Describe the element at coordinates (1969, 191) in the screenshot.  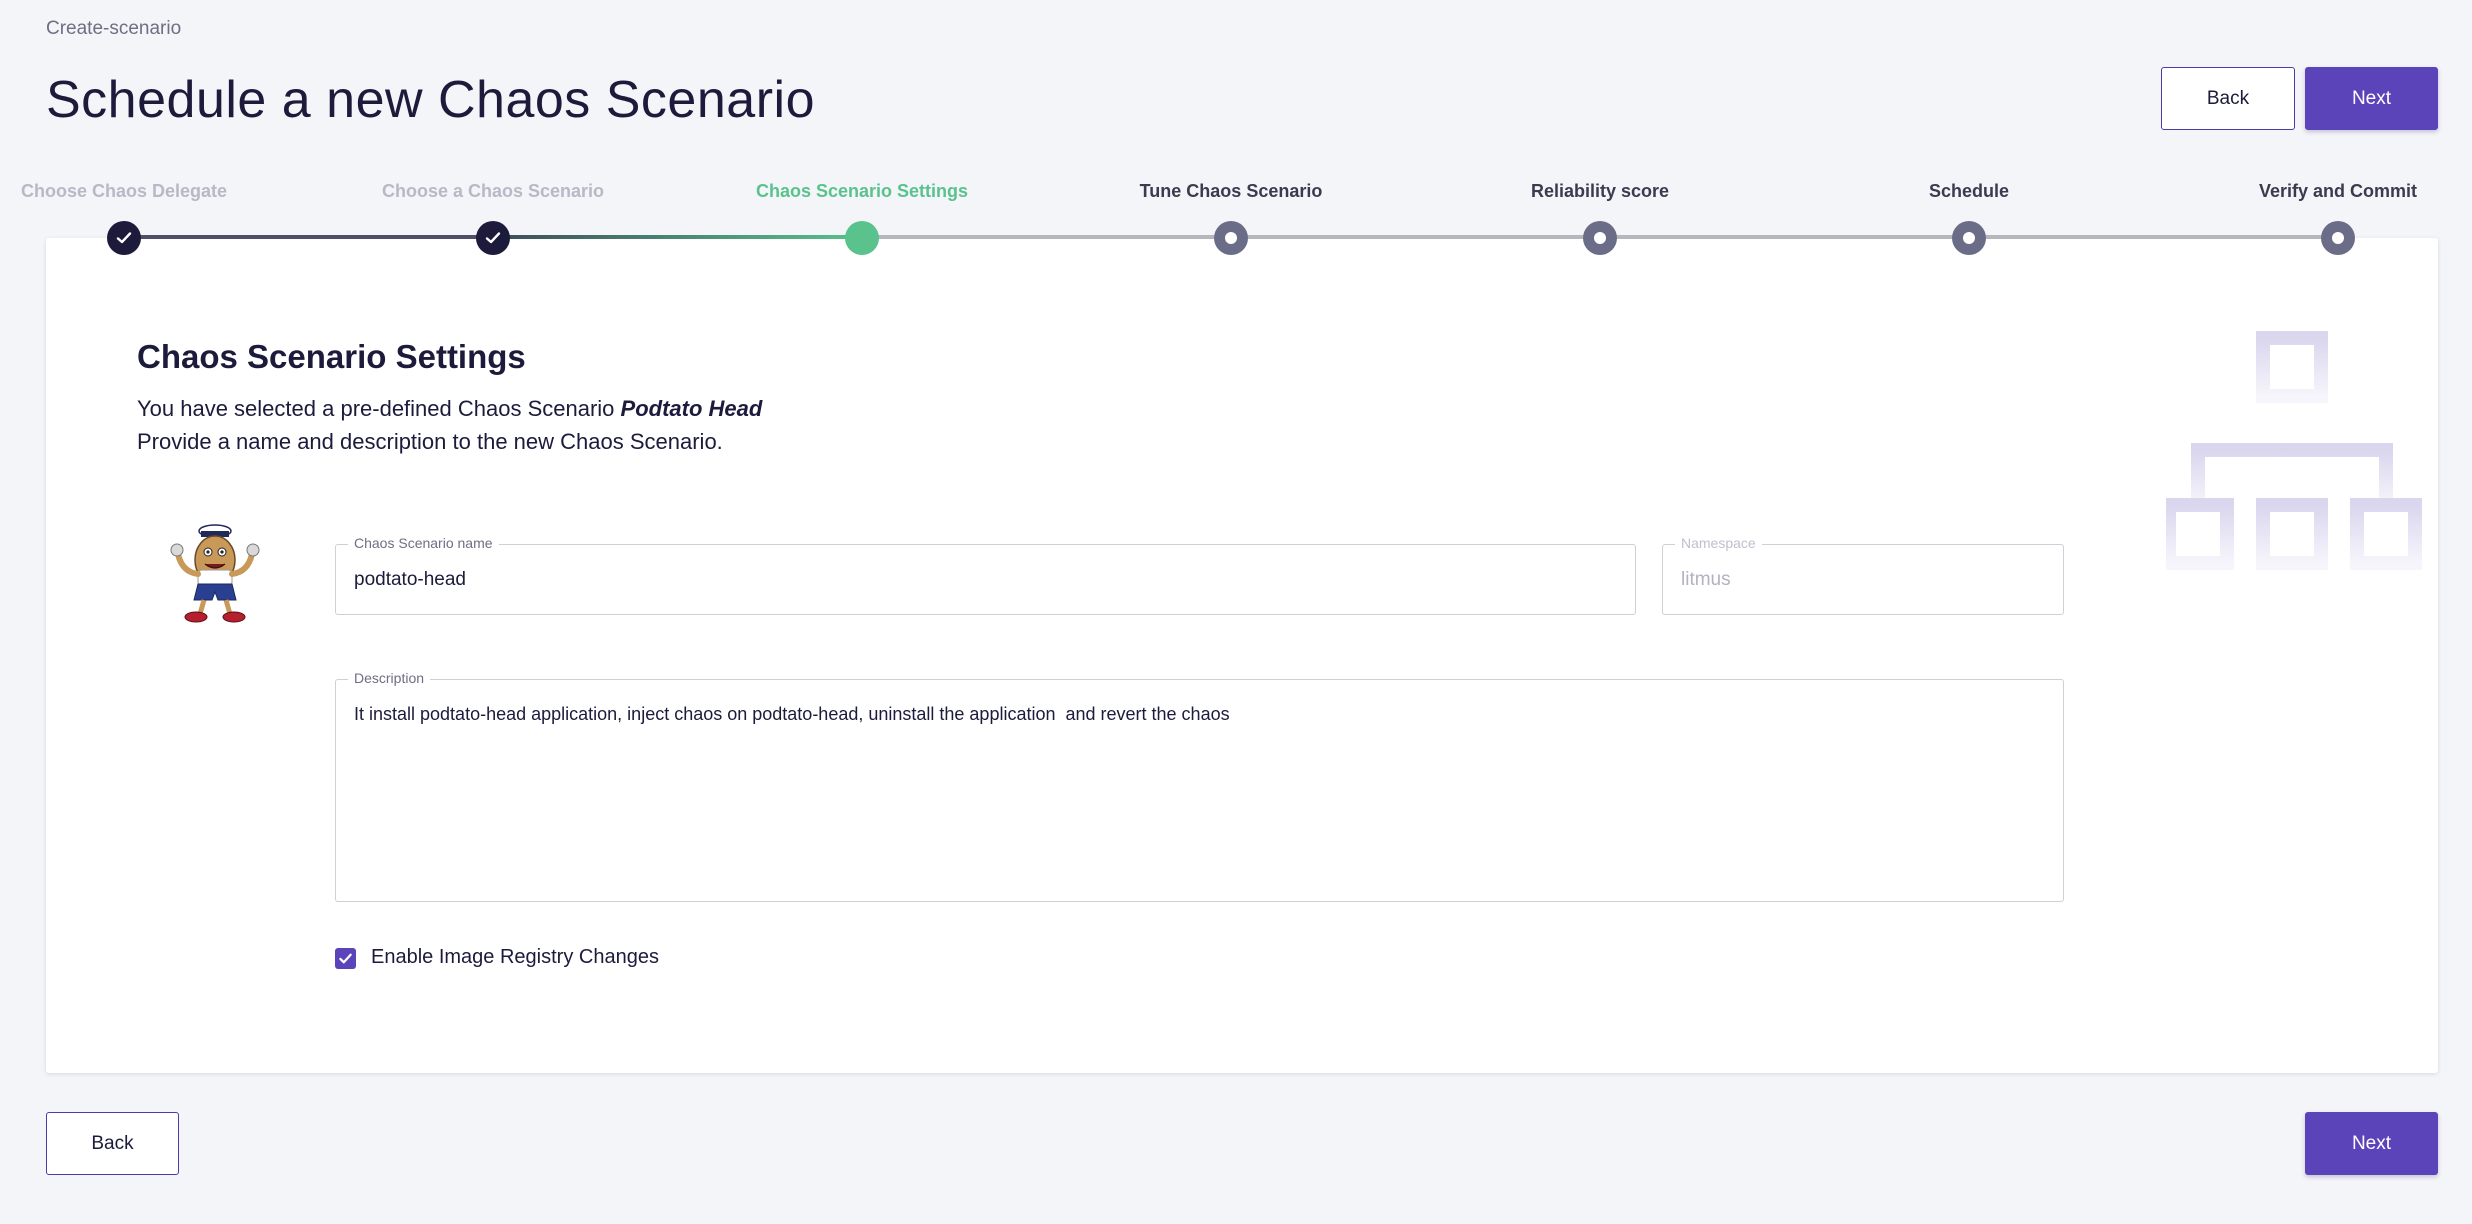
I see `step-label-schedule: Schedule` at that location.